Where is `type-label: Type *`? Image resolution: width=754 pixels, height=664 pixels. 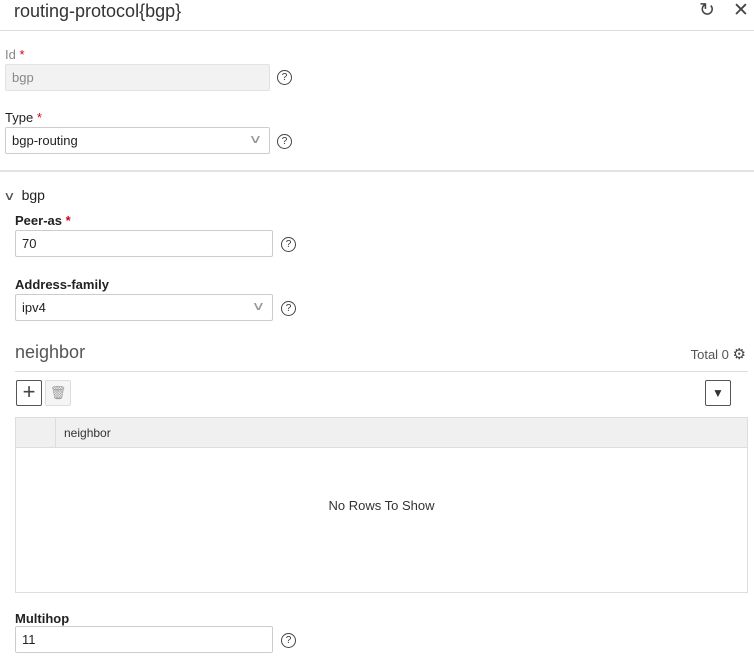 type-label: Type * is located at coordinates (23, 117).